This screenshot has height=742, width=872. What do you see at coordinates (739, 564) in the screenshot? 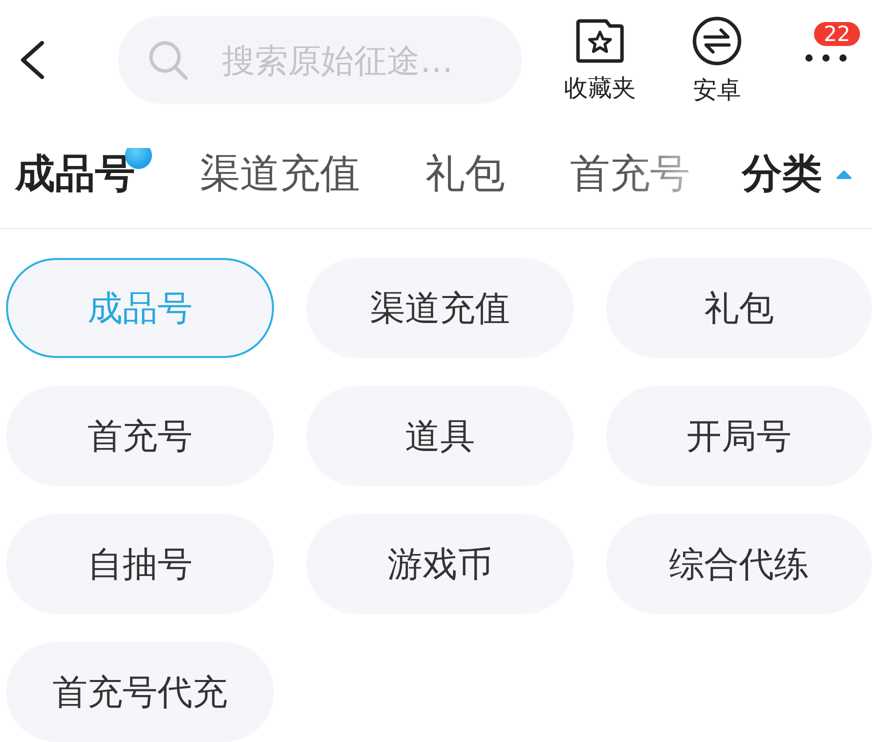
I see `category-chip: 综合代练` at bounding box center [739, 564].